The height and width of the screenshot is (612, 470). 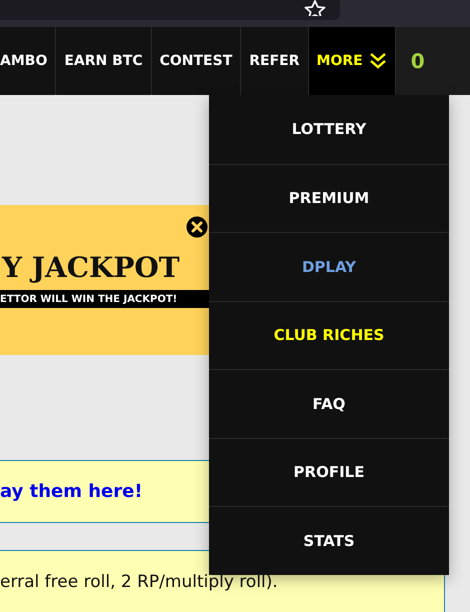 What do you see at coordinates (352, 61) in the screenshot?
I see `nav-link: MORE` at bounding box center [352, 61].